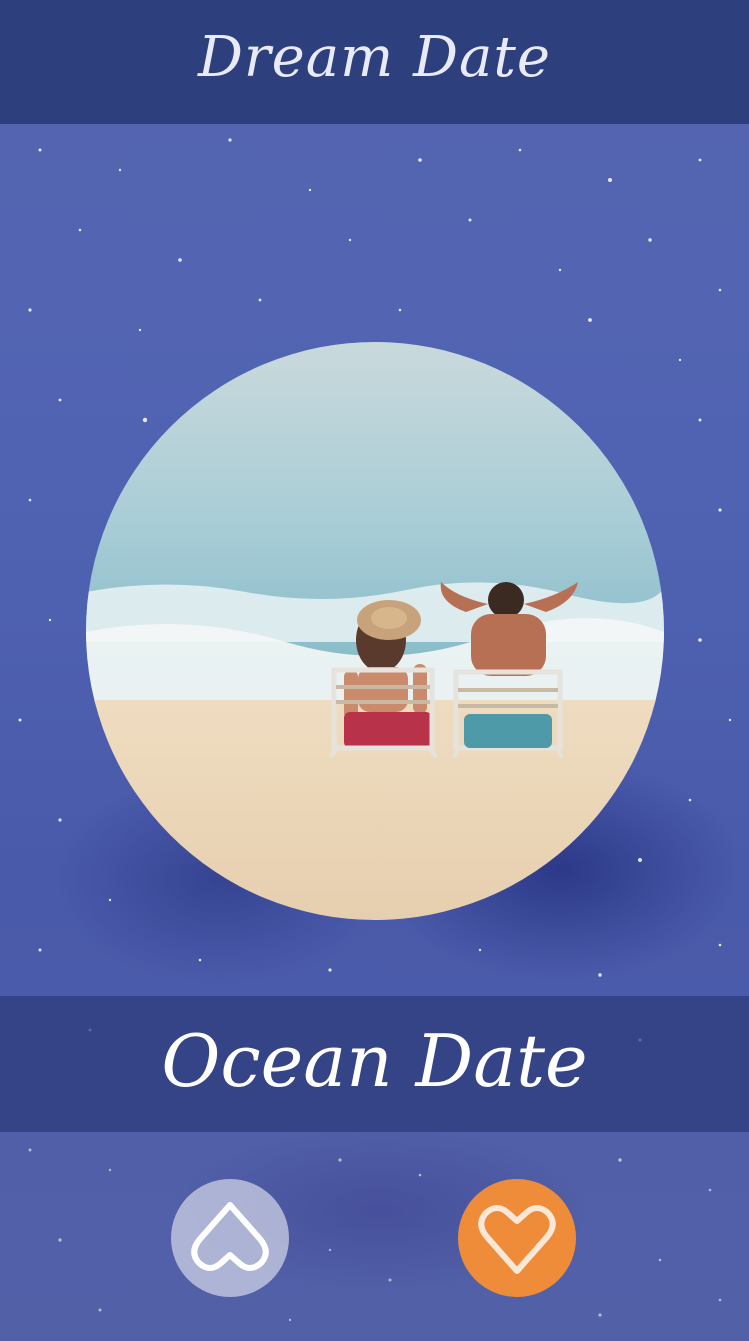 Image resolution: width=749 pixels, height=1341 pixels. Describe the element at coordinates (374, 57) in the screenshot. I see `app-title: Dream Date` at that location.